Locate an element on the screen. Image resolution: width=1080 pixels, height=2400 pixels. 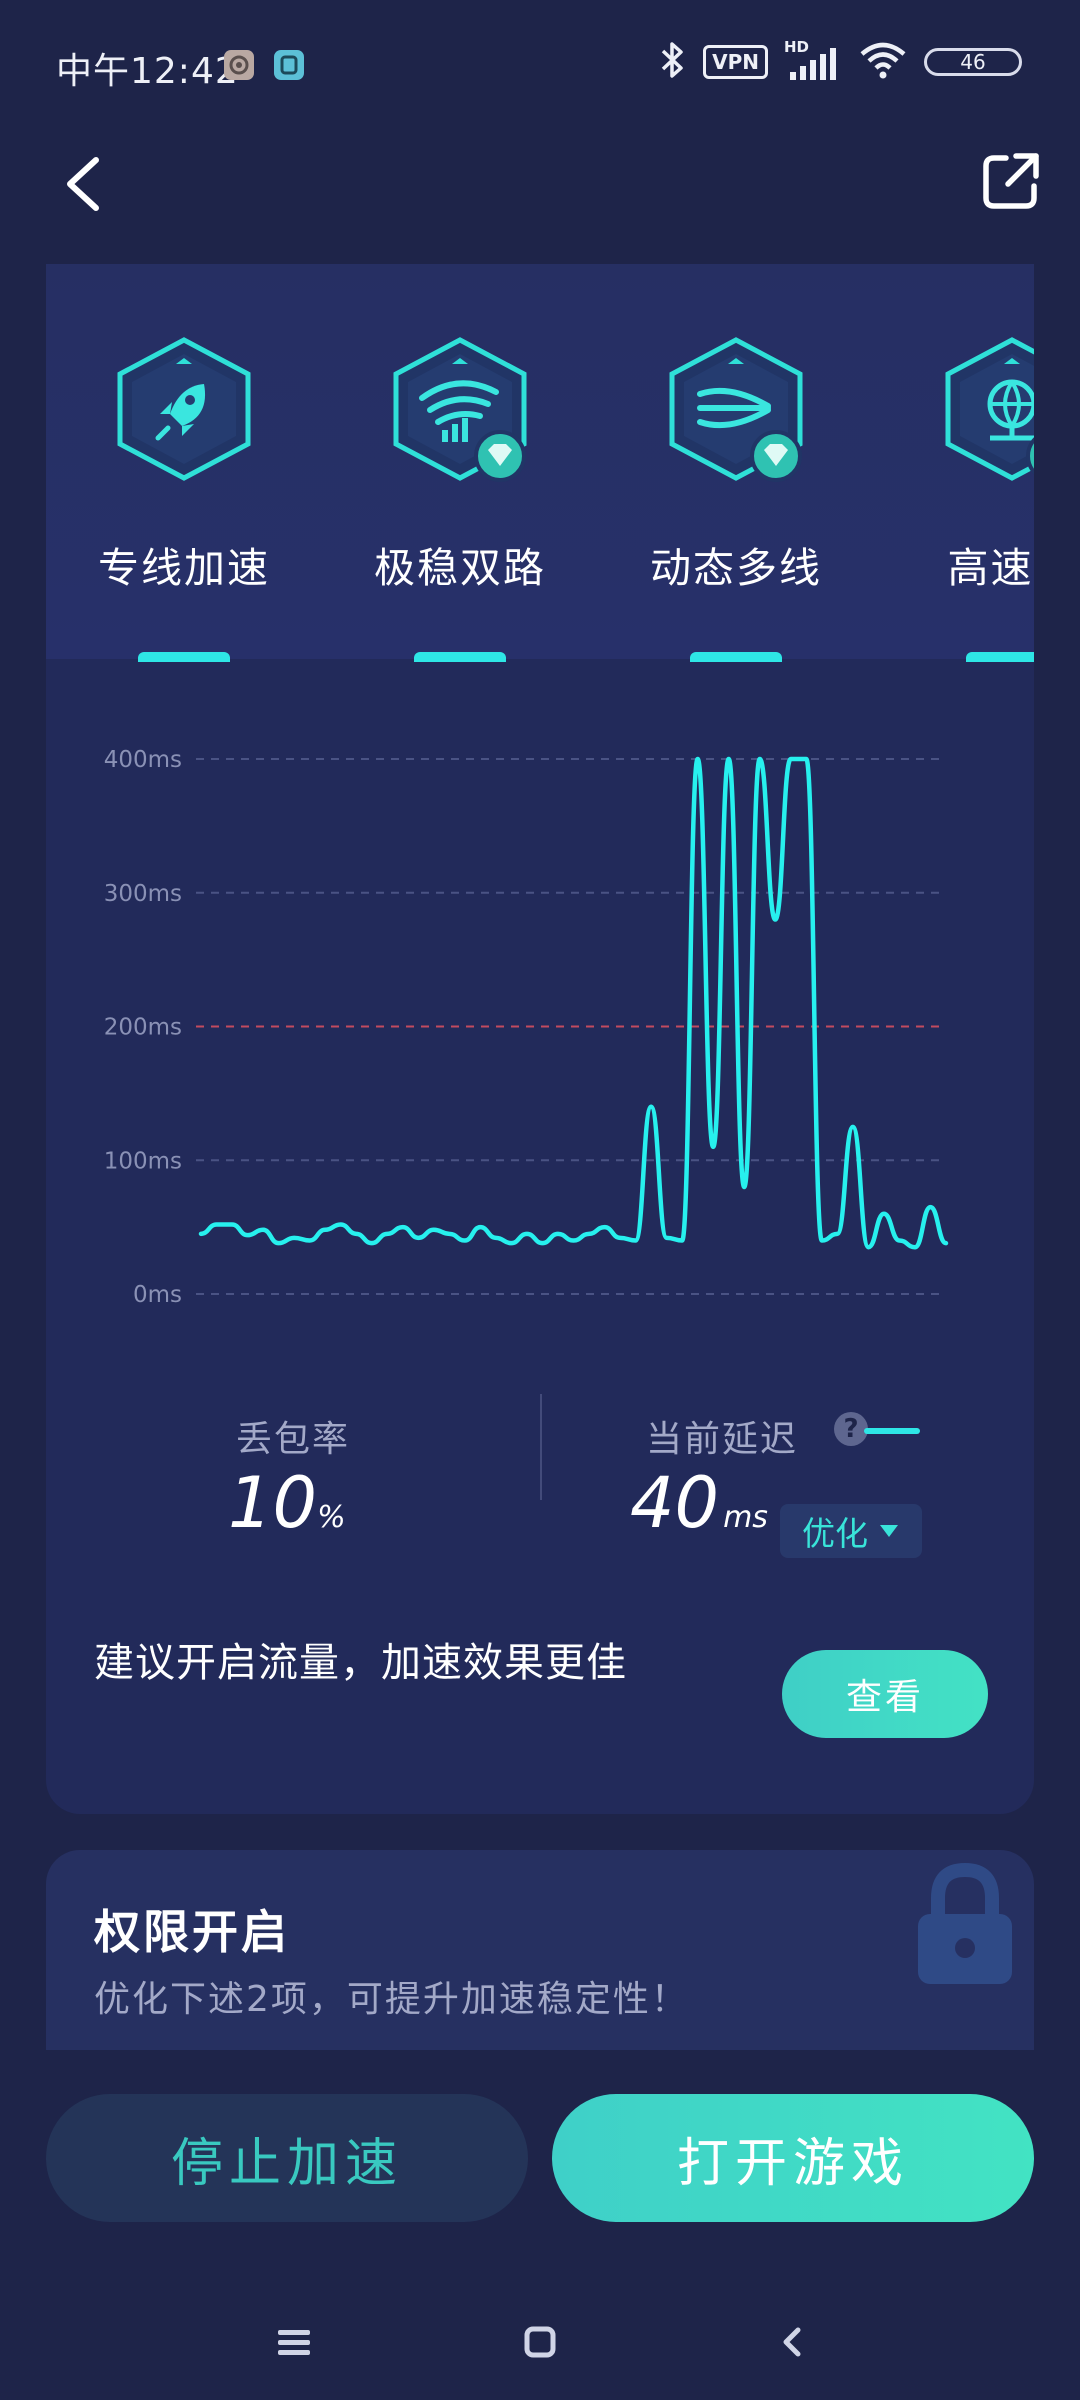
status-bar: 中午12:42 VPN HD 46 is located at coordinates (540, 65).